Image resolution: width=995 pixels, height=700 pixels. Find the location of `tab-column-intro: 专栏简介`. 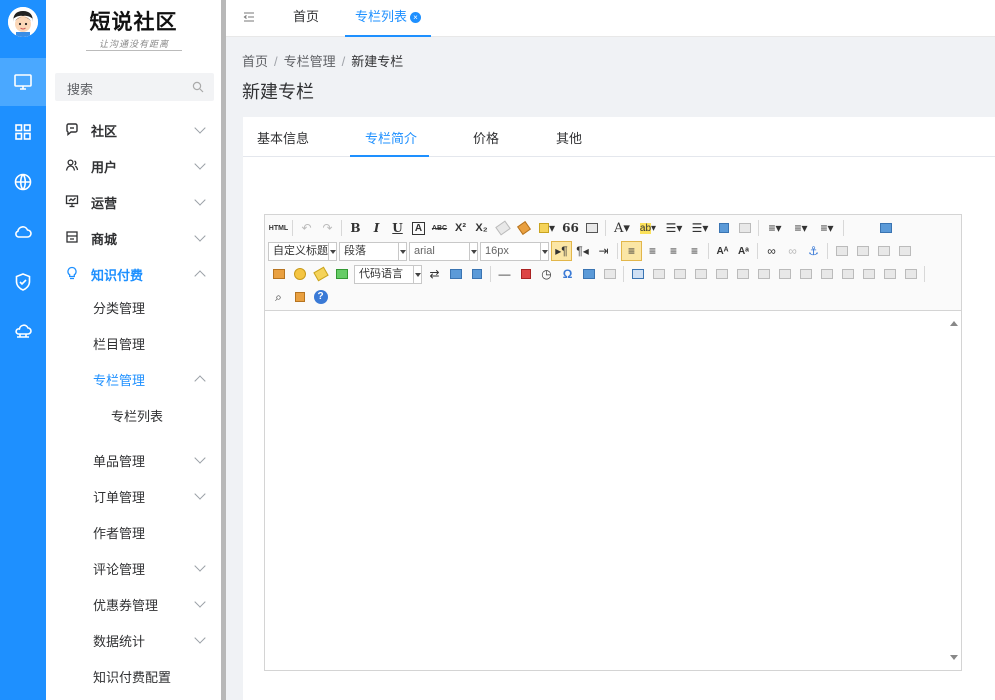

tab-column-intro: 专栏简介 is located at coordinates (391, 137).